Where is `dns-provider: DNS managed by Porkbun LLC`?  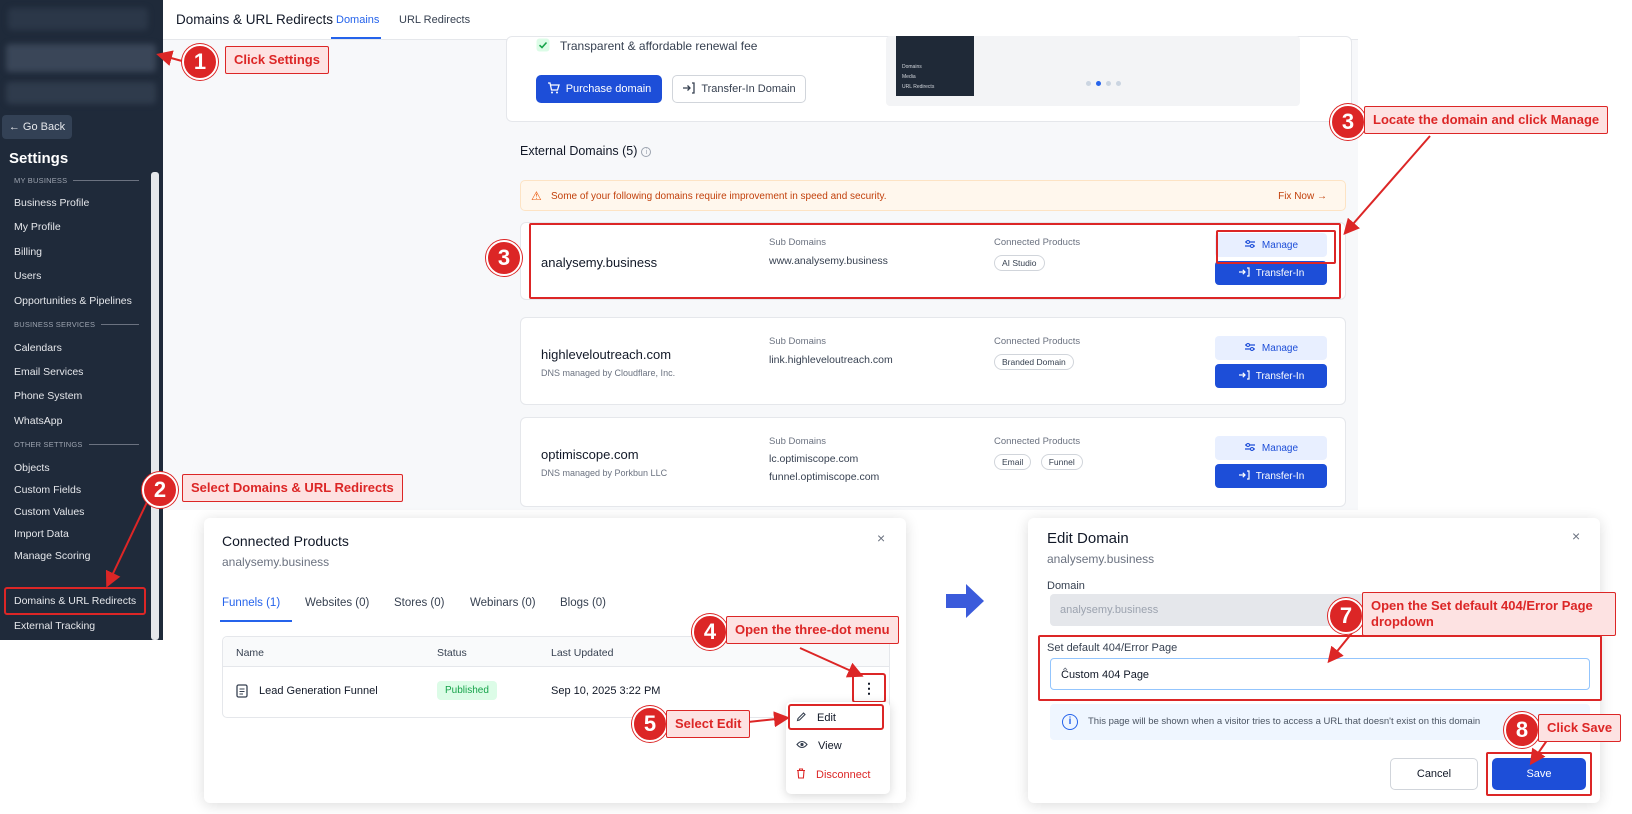 dns-provider: DNS managed by Porkbun LLC is located at coordinates (604, 473).